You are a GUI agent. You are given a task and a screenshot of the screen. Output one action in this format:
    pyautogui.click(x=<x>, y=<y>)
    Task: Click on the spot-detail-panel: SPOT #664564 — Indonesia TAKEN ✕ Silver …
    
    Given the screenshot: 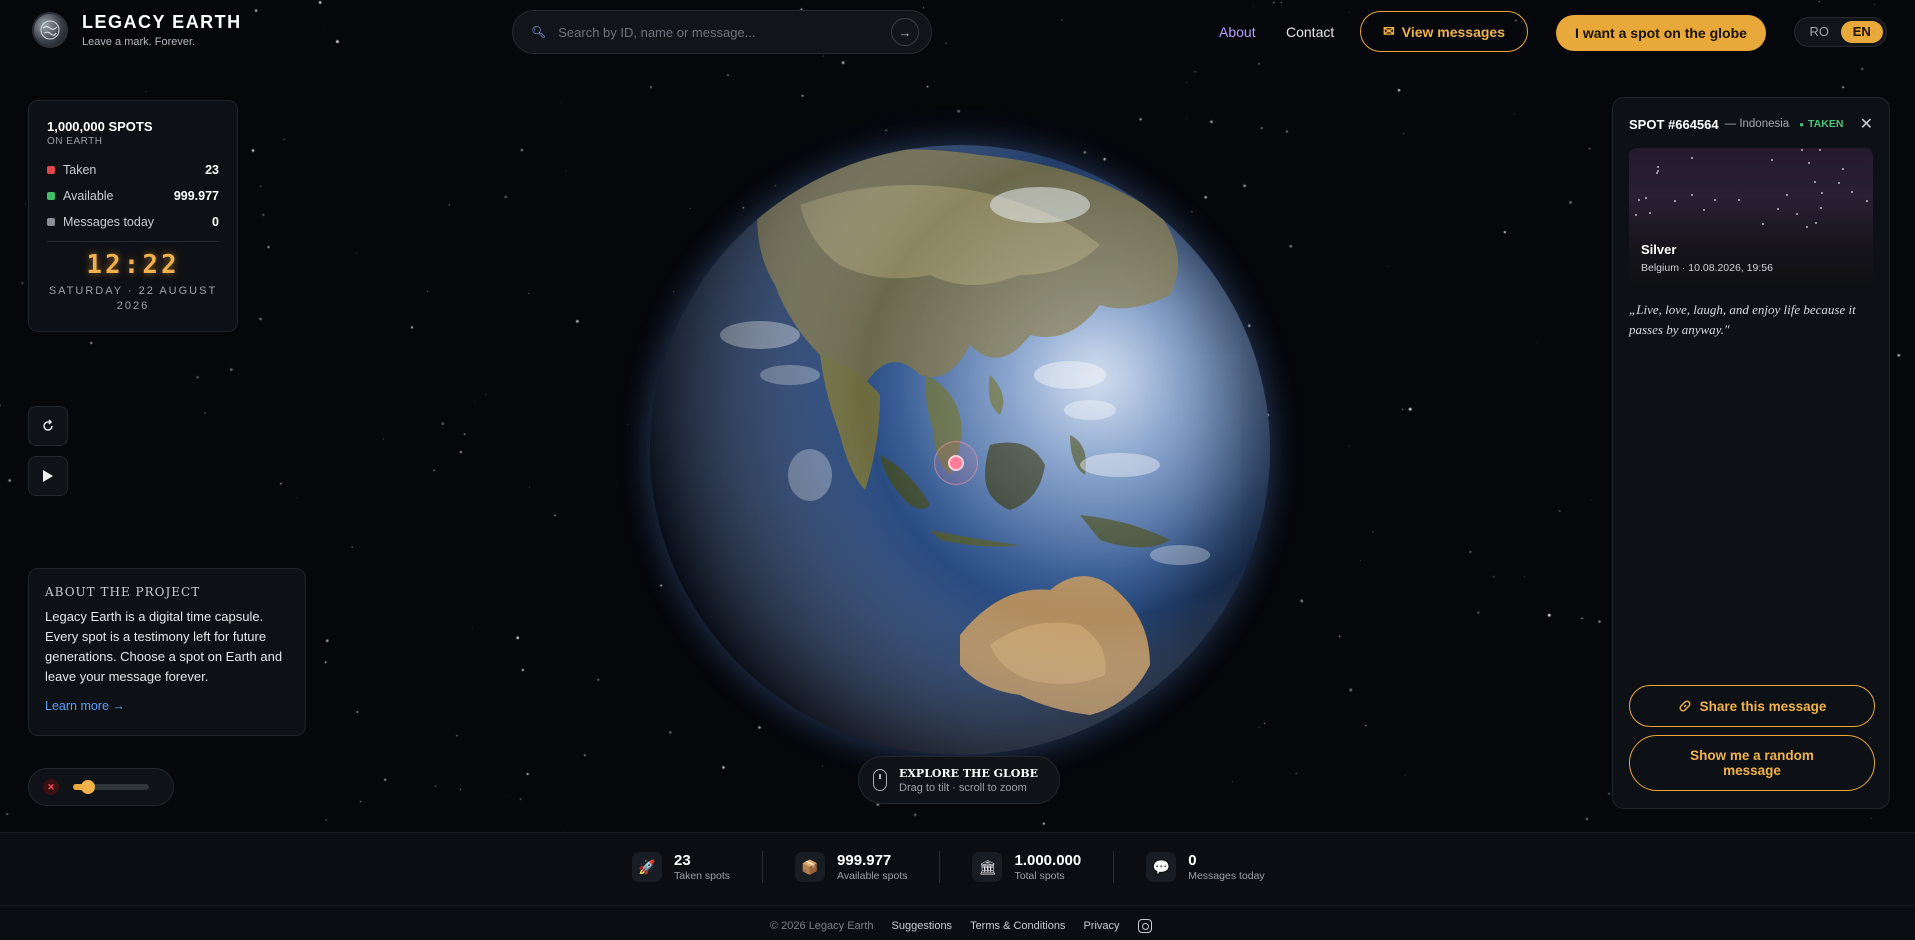 What is the action you would take?
    pyautogui.click(x=1751, y=453)
    